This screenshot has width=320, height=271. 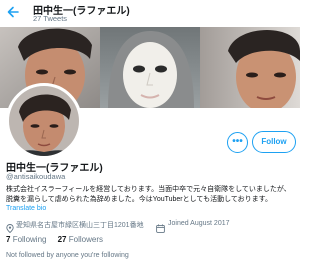 I want to click on profile-stats: 7 Following 27 Followers, so click(x=54, y=241).